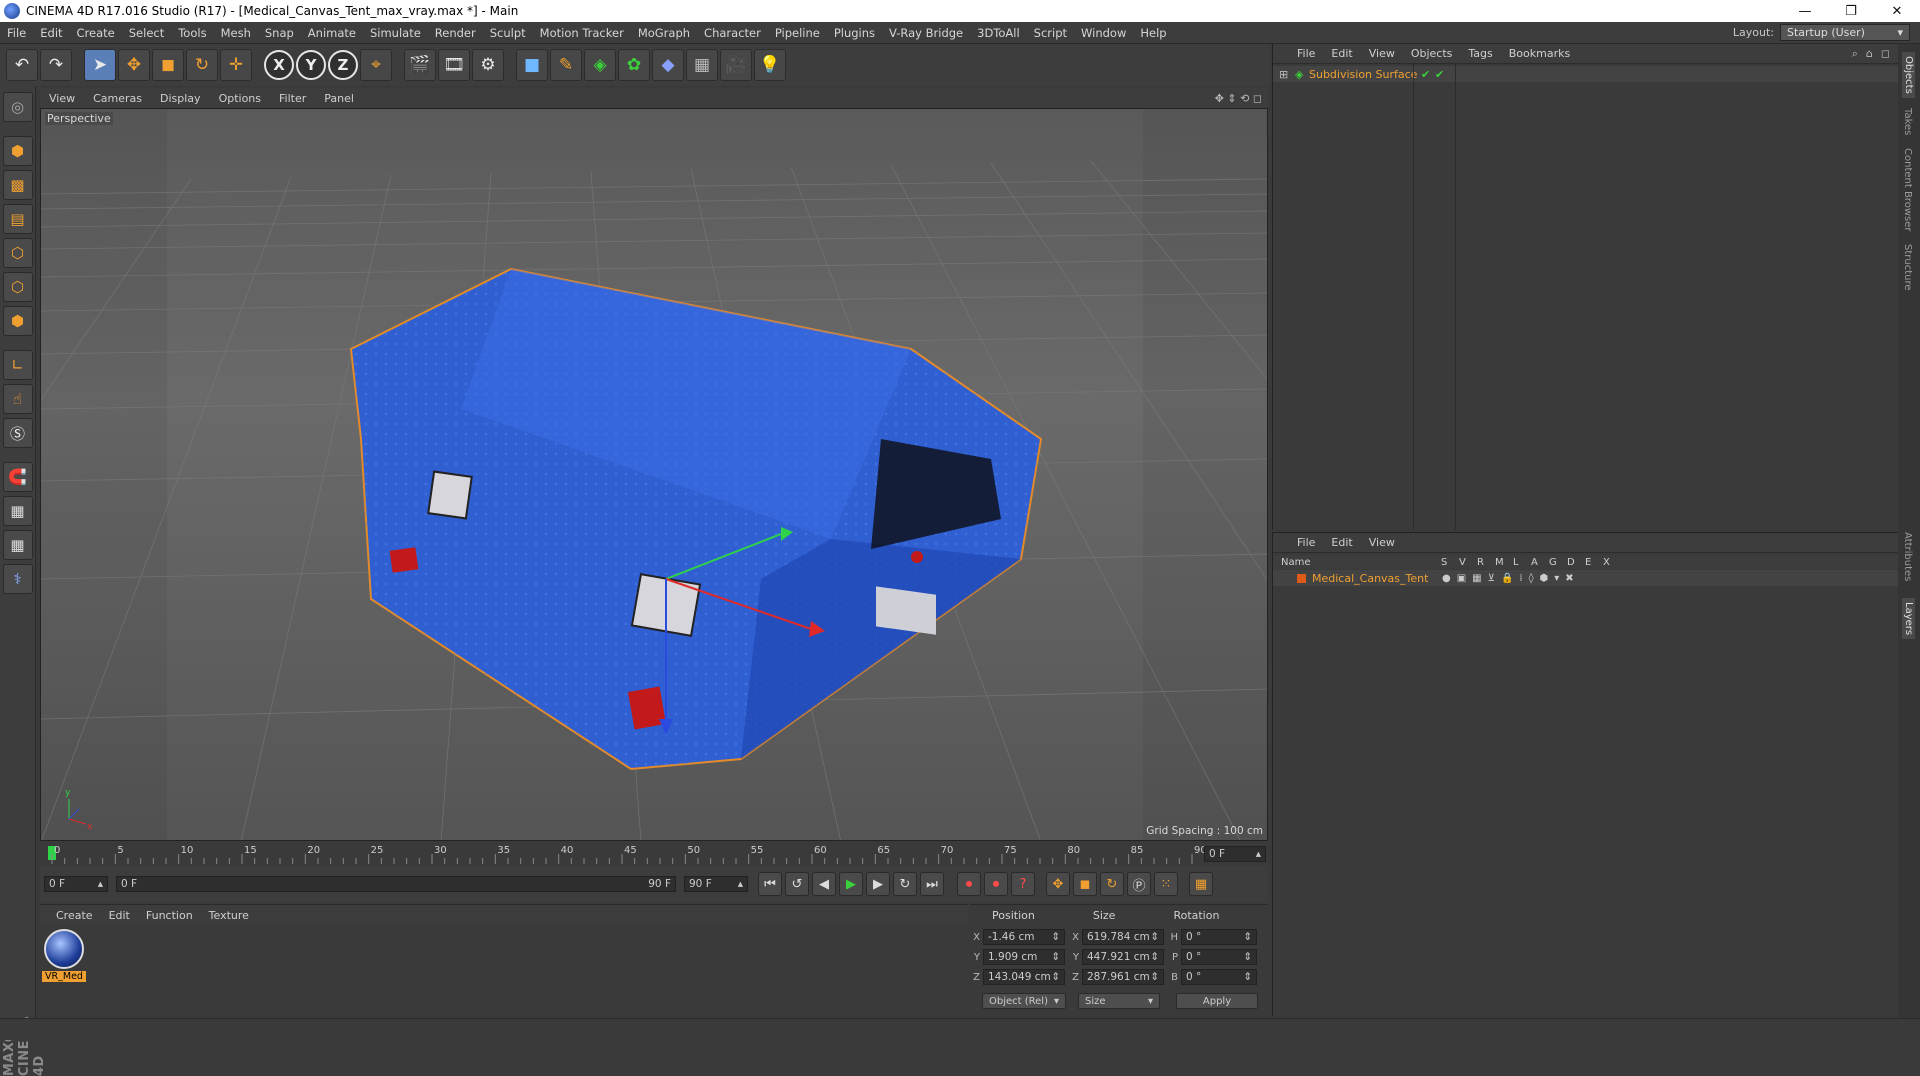  What do you see at coordinates (64, 959) in the screenshot?
I see `material-swatch: VR_Med` at bounding box center [64, 959].